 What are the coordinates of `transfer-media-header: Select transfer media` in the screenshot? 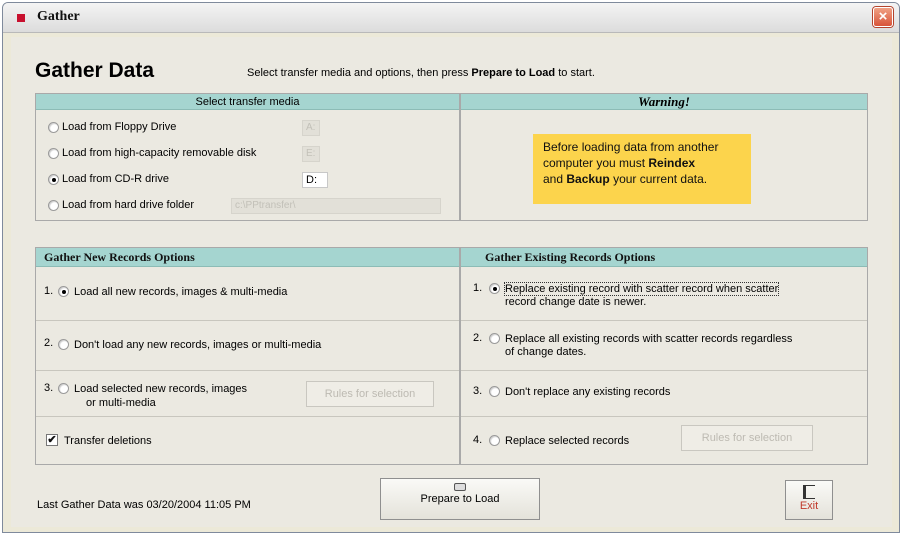 It's located at (247, 102).